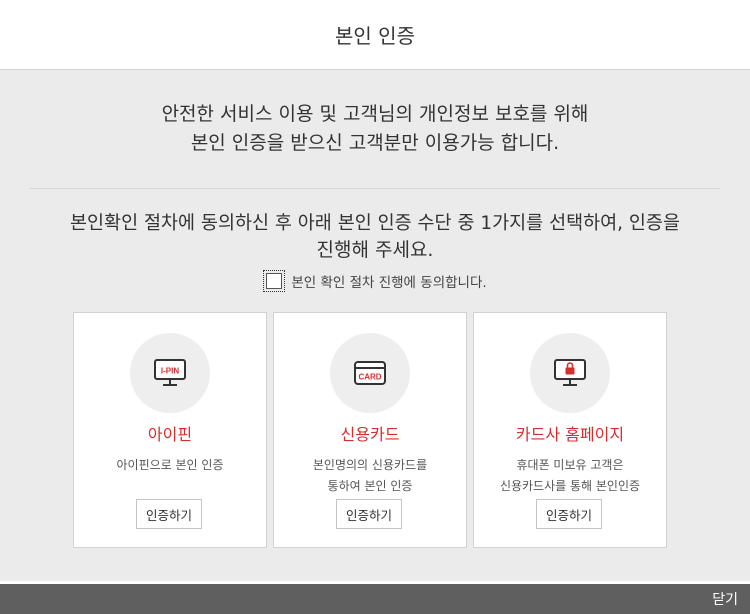 This screenshot has width=750, height=614. I want to click on method-title: 신용카드, so click(370, 434).